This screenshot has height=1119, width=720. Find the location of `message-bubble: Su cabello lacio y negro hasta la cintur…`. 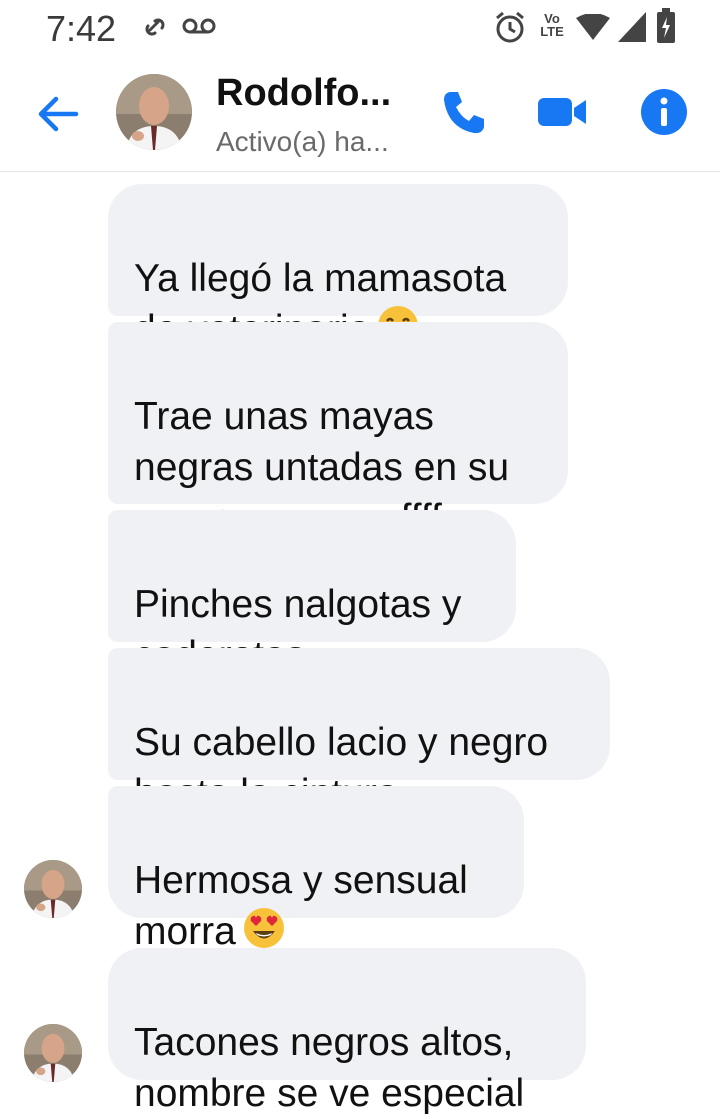

message-bubble: Su cabello lacio y negro hasta la cintur… is located at coordinates (359, 731).